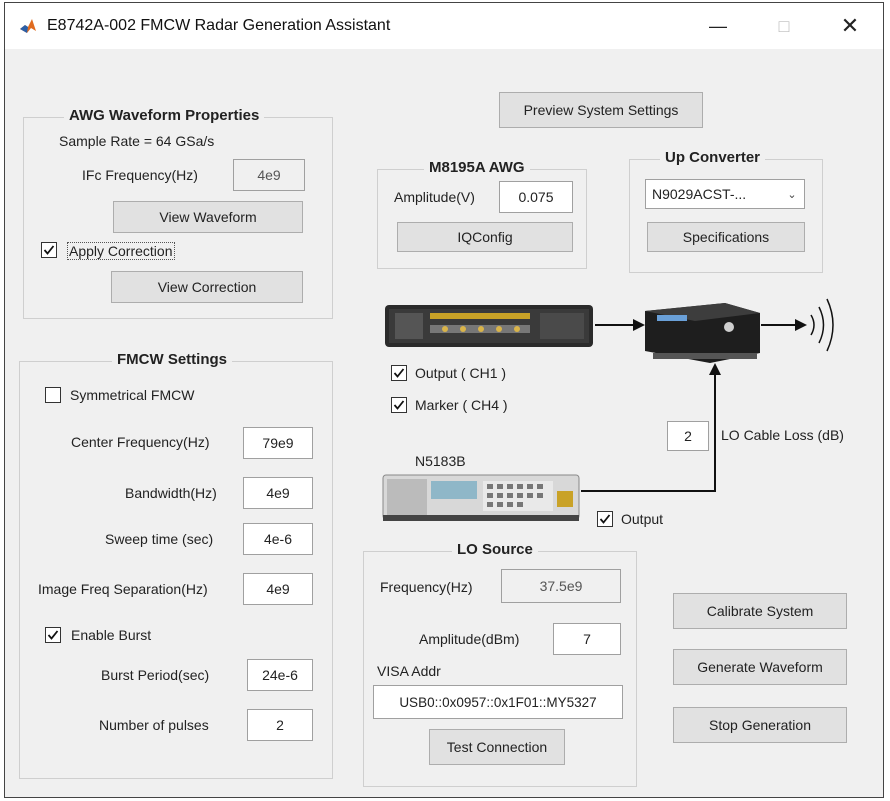 Image resolution: width=890 pixels, height=801 pixels. Describe the element at coordinates (155, 675) in the screenshot. I see `burst-period-label: Burst Period(sec)` at that location.